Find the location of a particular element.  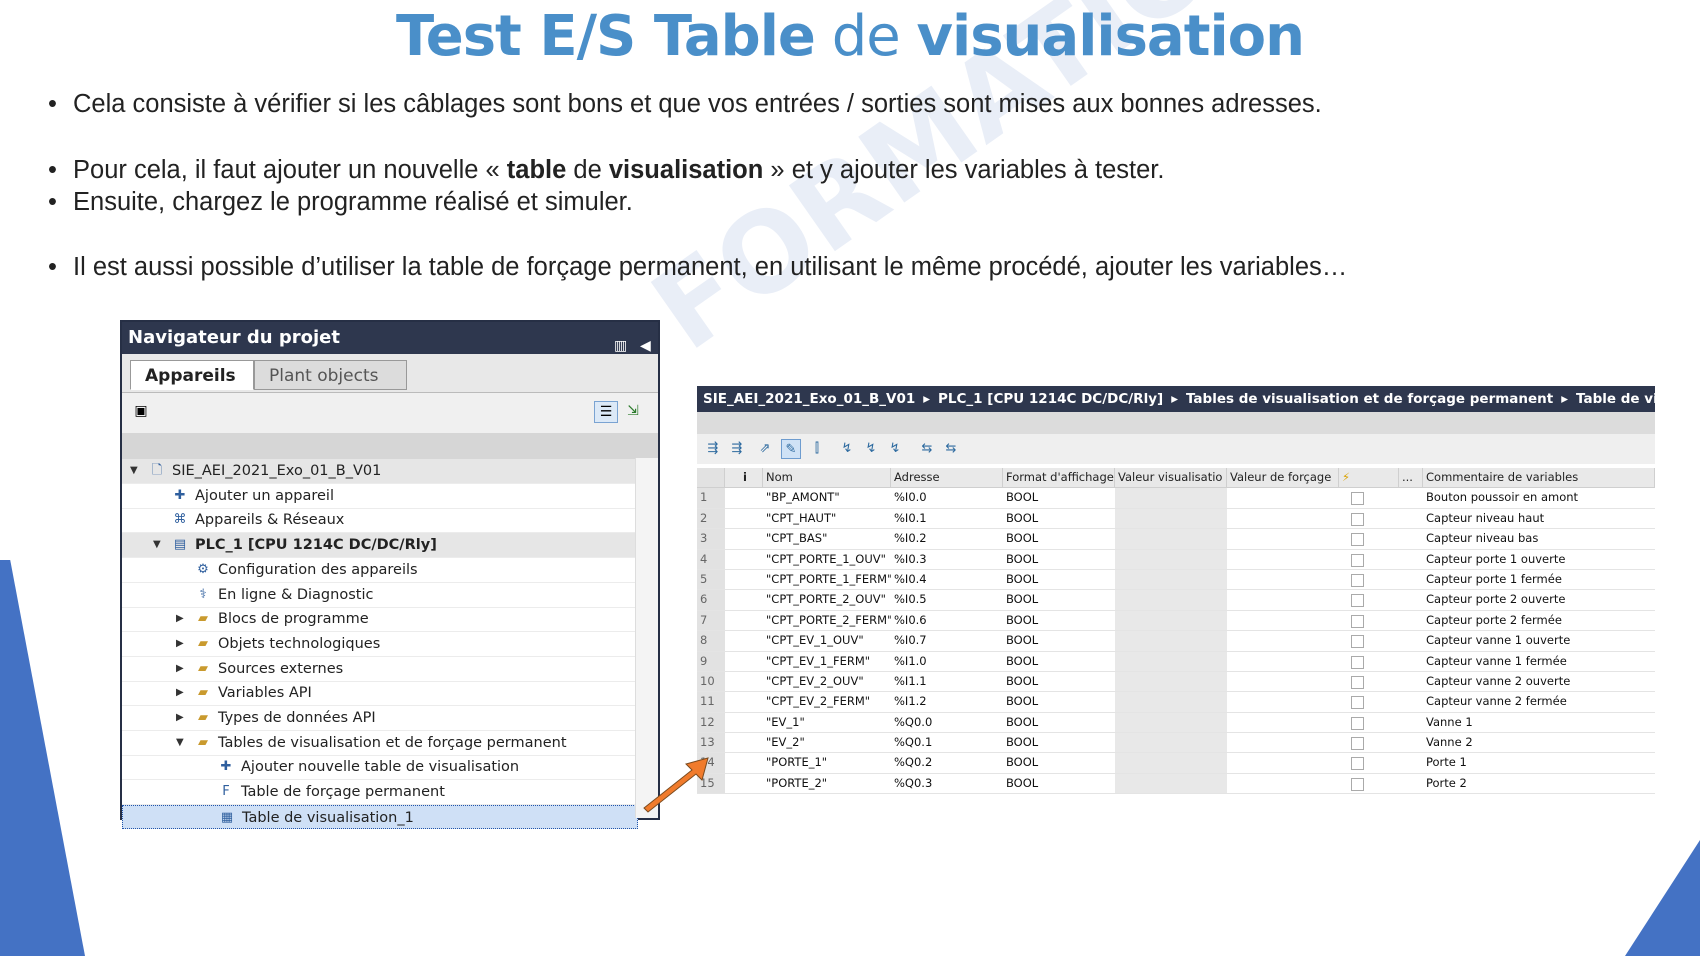

comment-cell: Bouton poussoir en amont is located at coordinates (1539, 497).